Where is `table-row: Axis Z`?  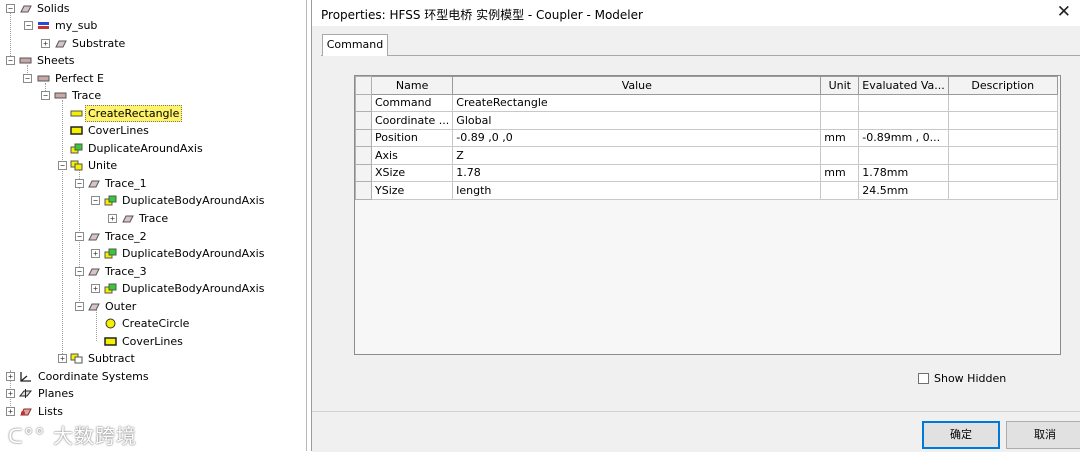
table-row: Axis Z is located at coordinates (706, 155).